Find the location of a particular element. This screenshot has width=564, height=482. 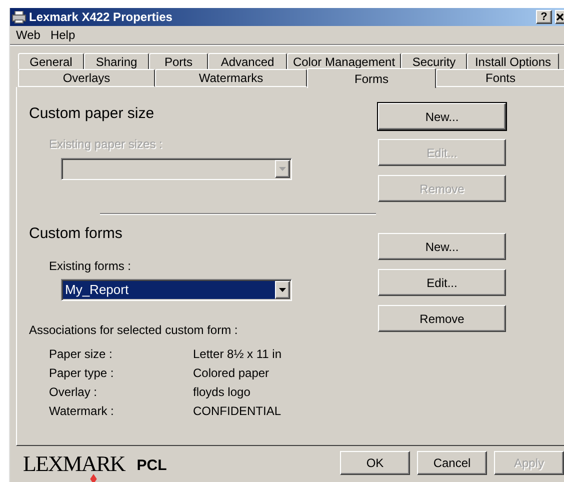

help-button: ? is located at coordinates (544, 17).